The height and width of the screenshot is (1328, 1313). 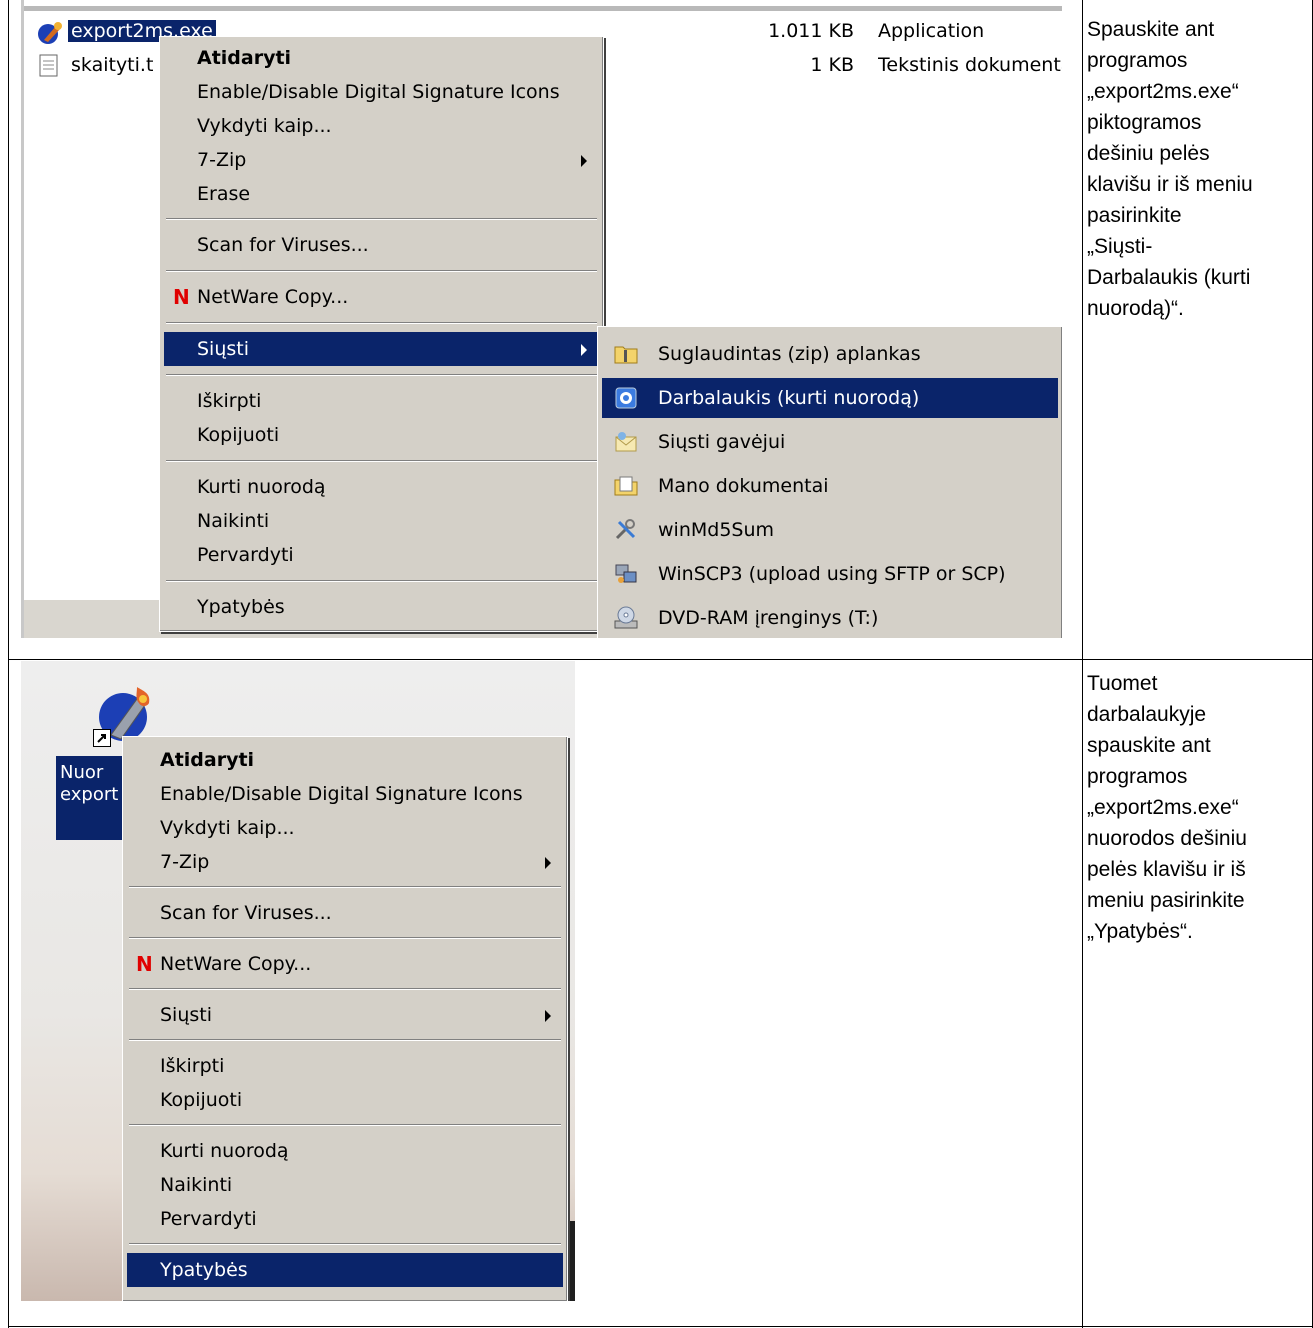 I want to click on dvd-drive-icon, so click(x=626, y=617).